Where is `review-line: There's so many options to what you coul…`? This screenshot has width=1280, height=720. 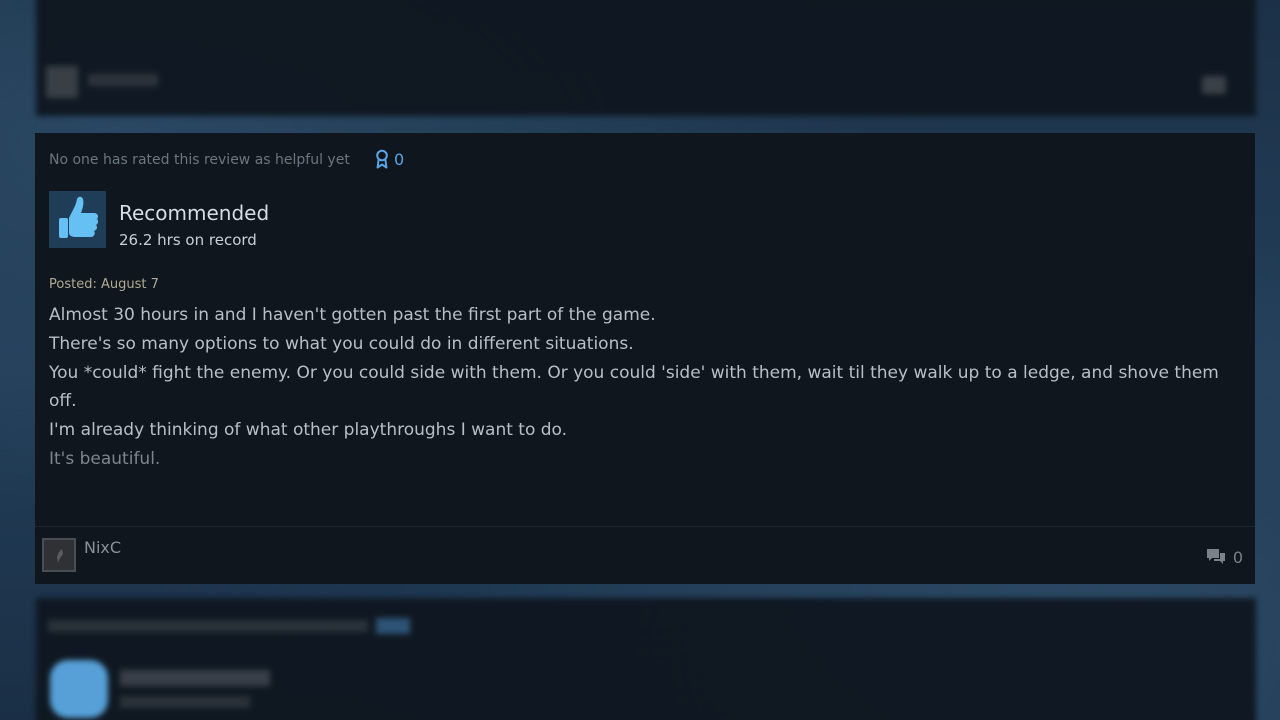
review-line: There's so many options to what you coul… is located at coordinates (341, 343).